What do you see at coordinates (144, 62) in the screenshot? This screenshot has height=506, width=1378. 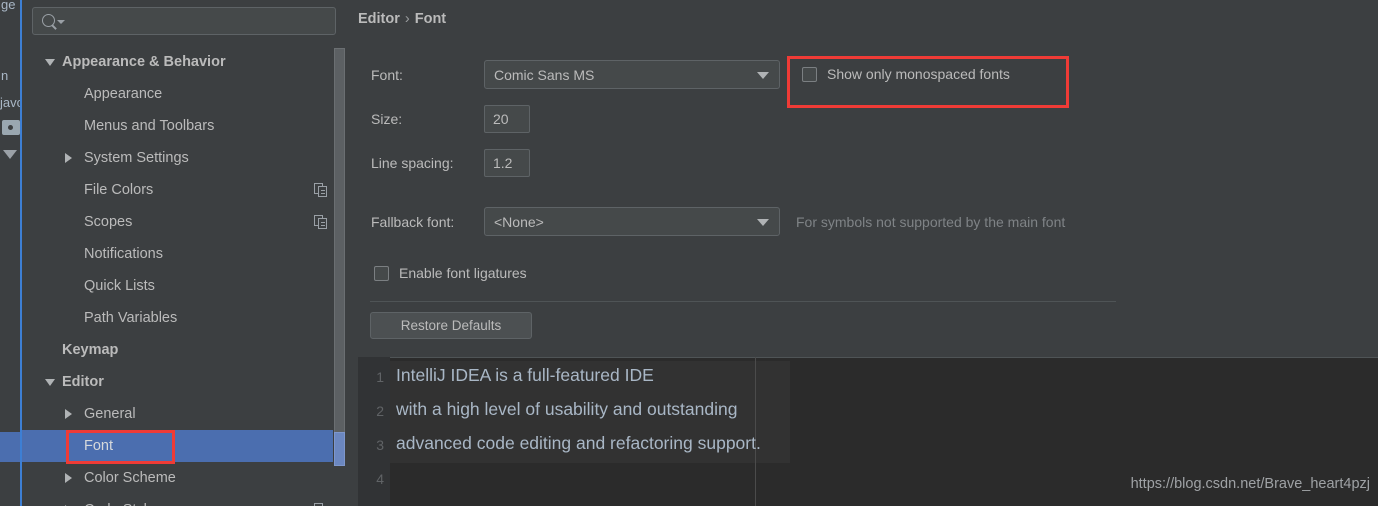 I see `tree-item-label: Appearance & Behavior` at bounding box center [144, 62].